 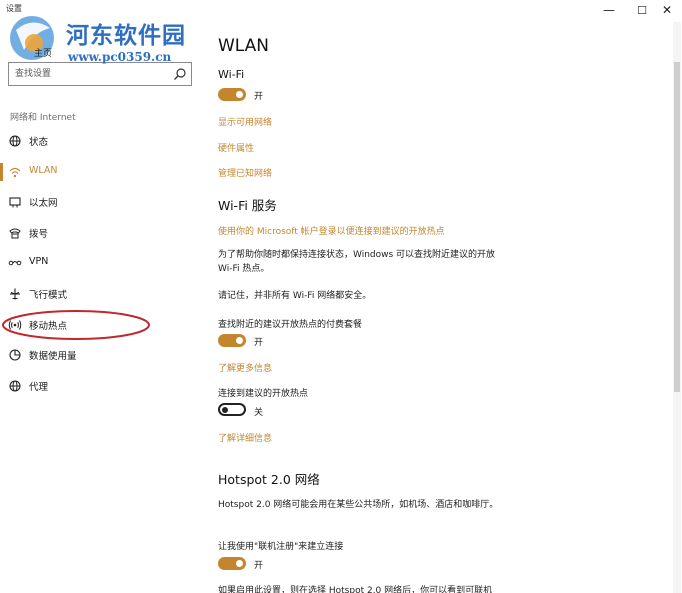 What do you see at coordinates (43, 54) in the screenshot?
I see `home-label-fragment: 主页` at bounding box center [43, 54].